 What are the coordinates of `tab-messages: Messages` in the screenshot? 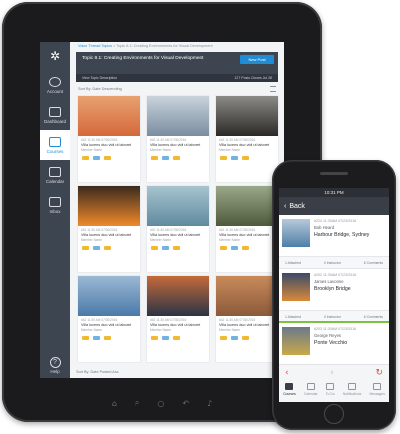 It's located at (377, 389).